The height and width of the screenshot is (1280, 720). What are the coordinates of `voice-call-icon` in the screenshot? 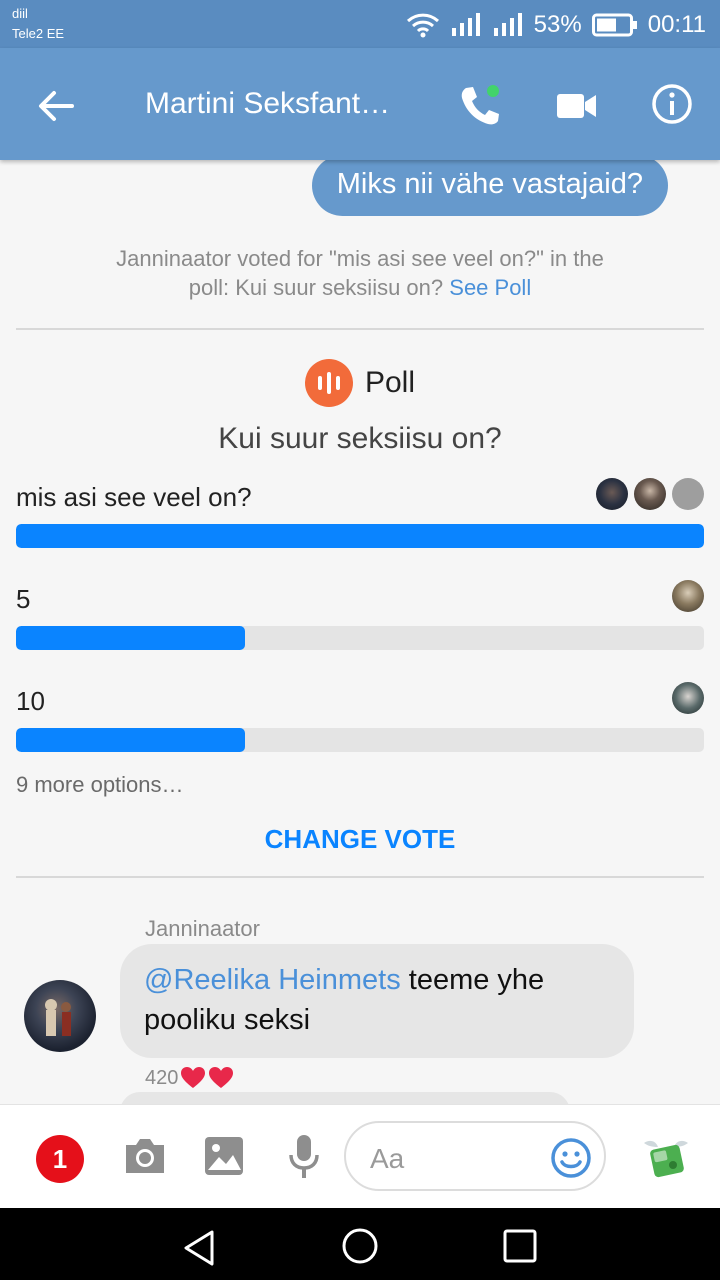 It's located at (480, 106).